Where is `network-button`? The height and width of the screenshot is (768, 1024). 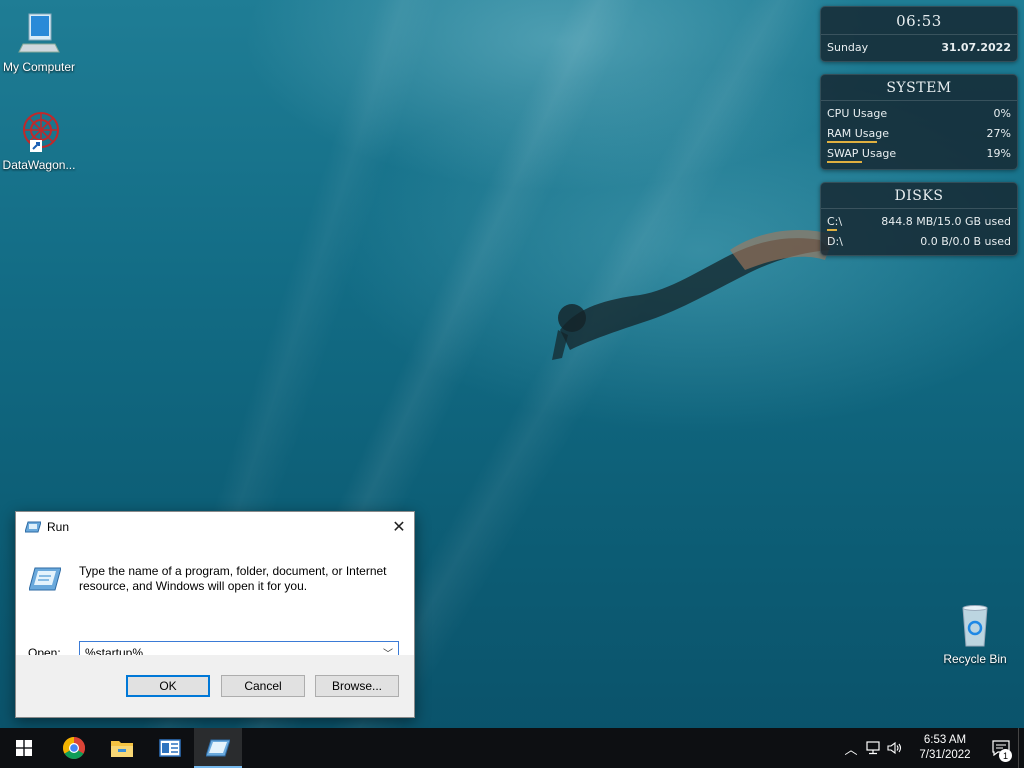
network-button is located at coordinates (873, 748).